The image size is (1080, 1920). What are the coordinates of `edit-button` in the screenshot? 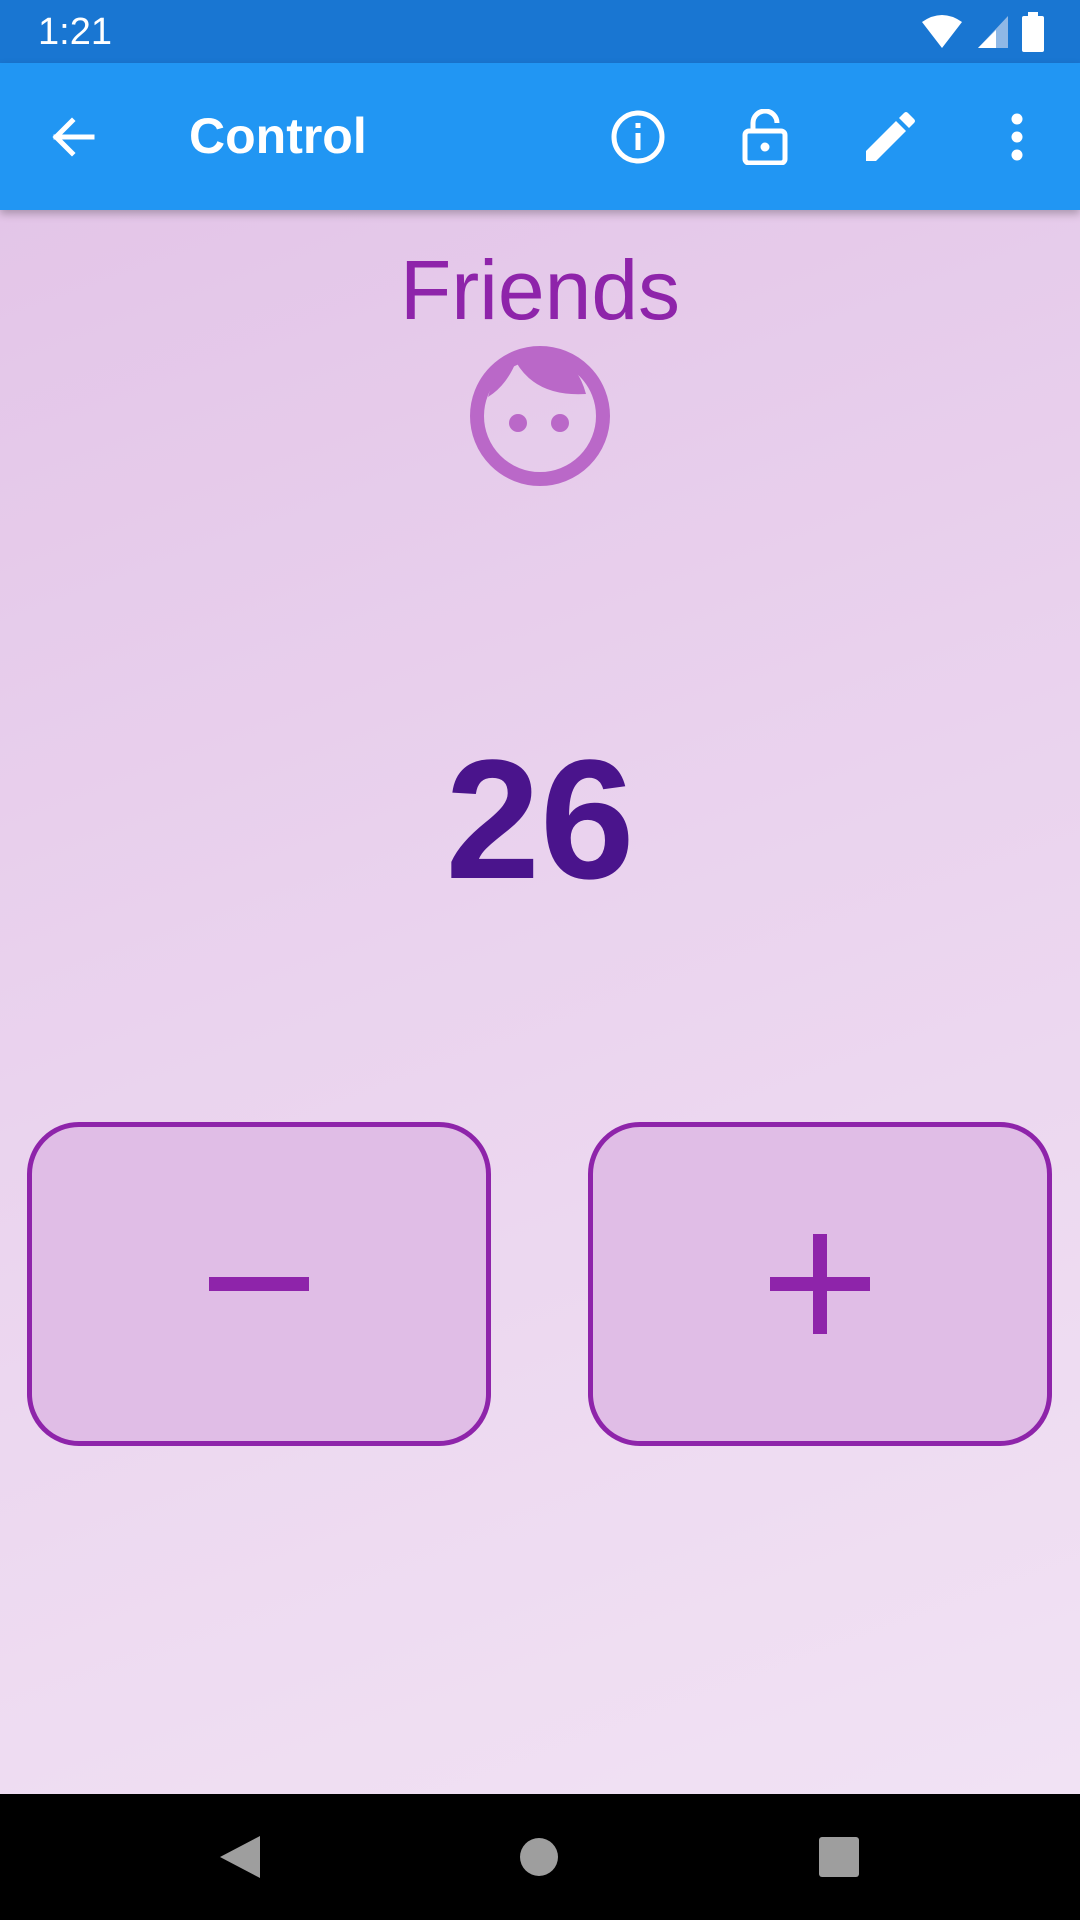 It's located at (890, 136).